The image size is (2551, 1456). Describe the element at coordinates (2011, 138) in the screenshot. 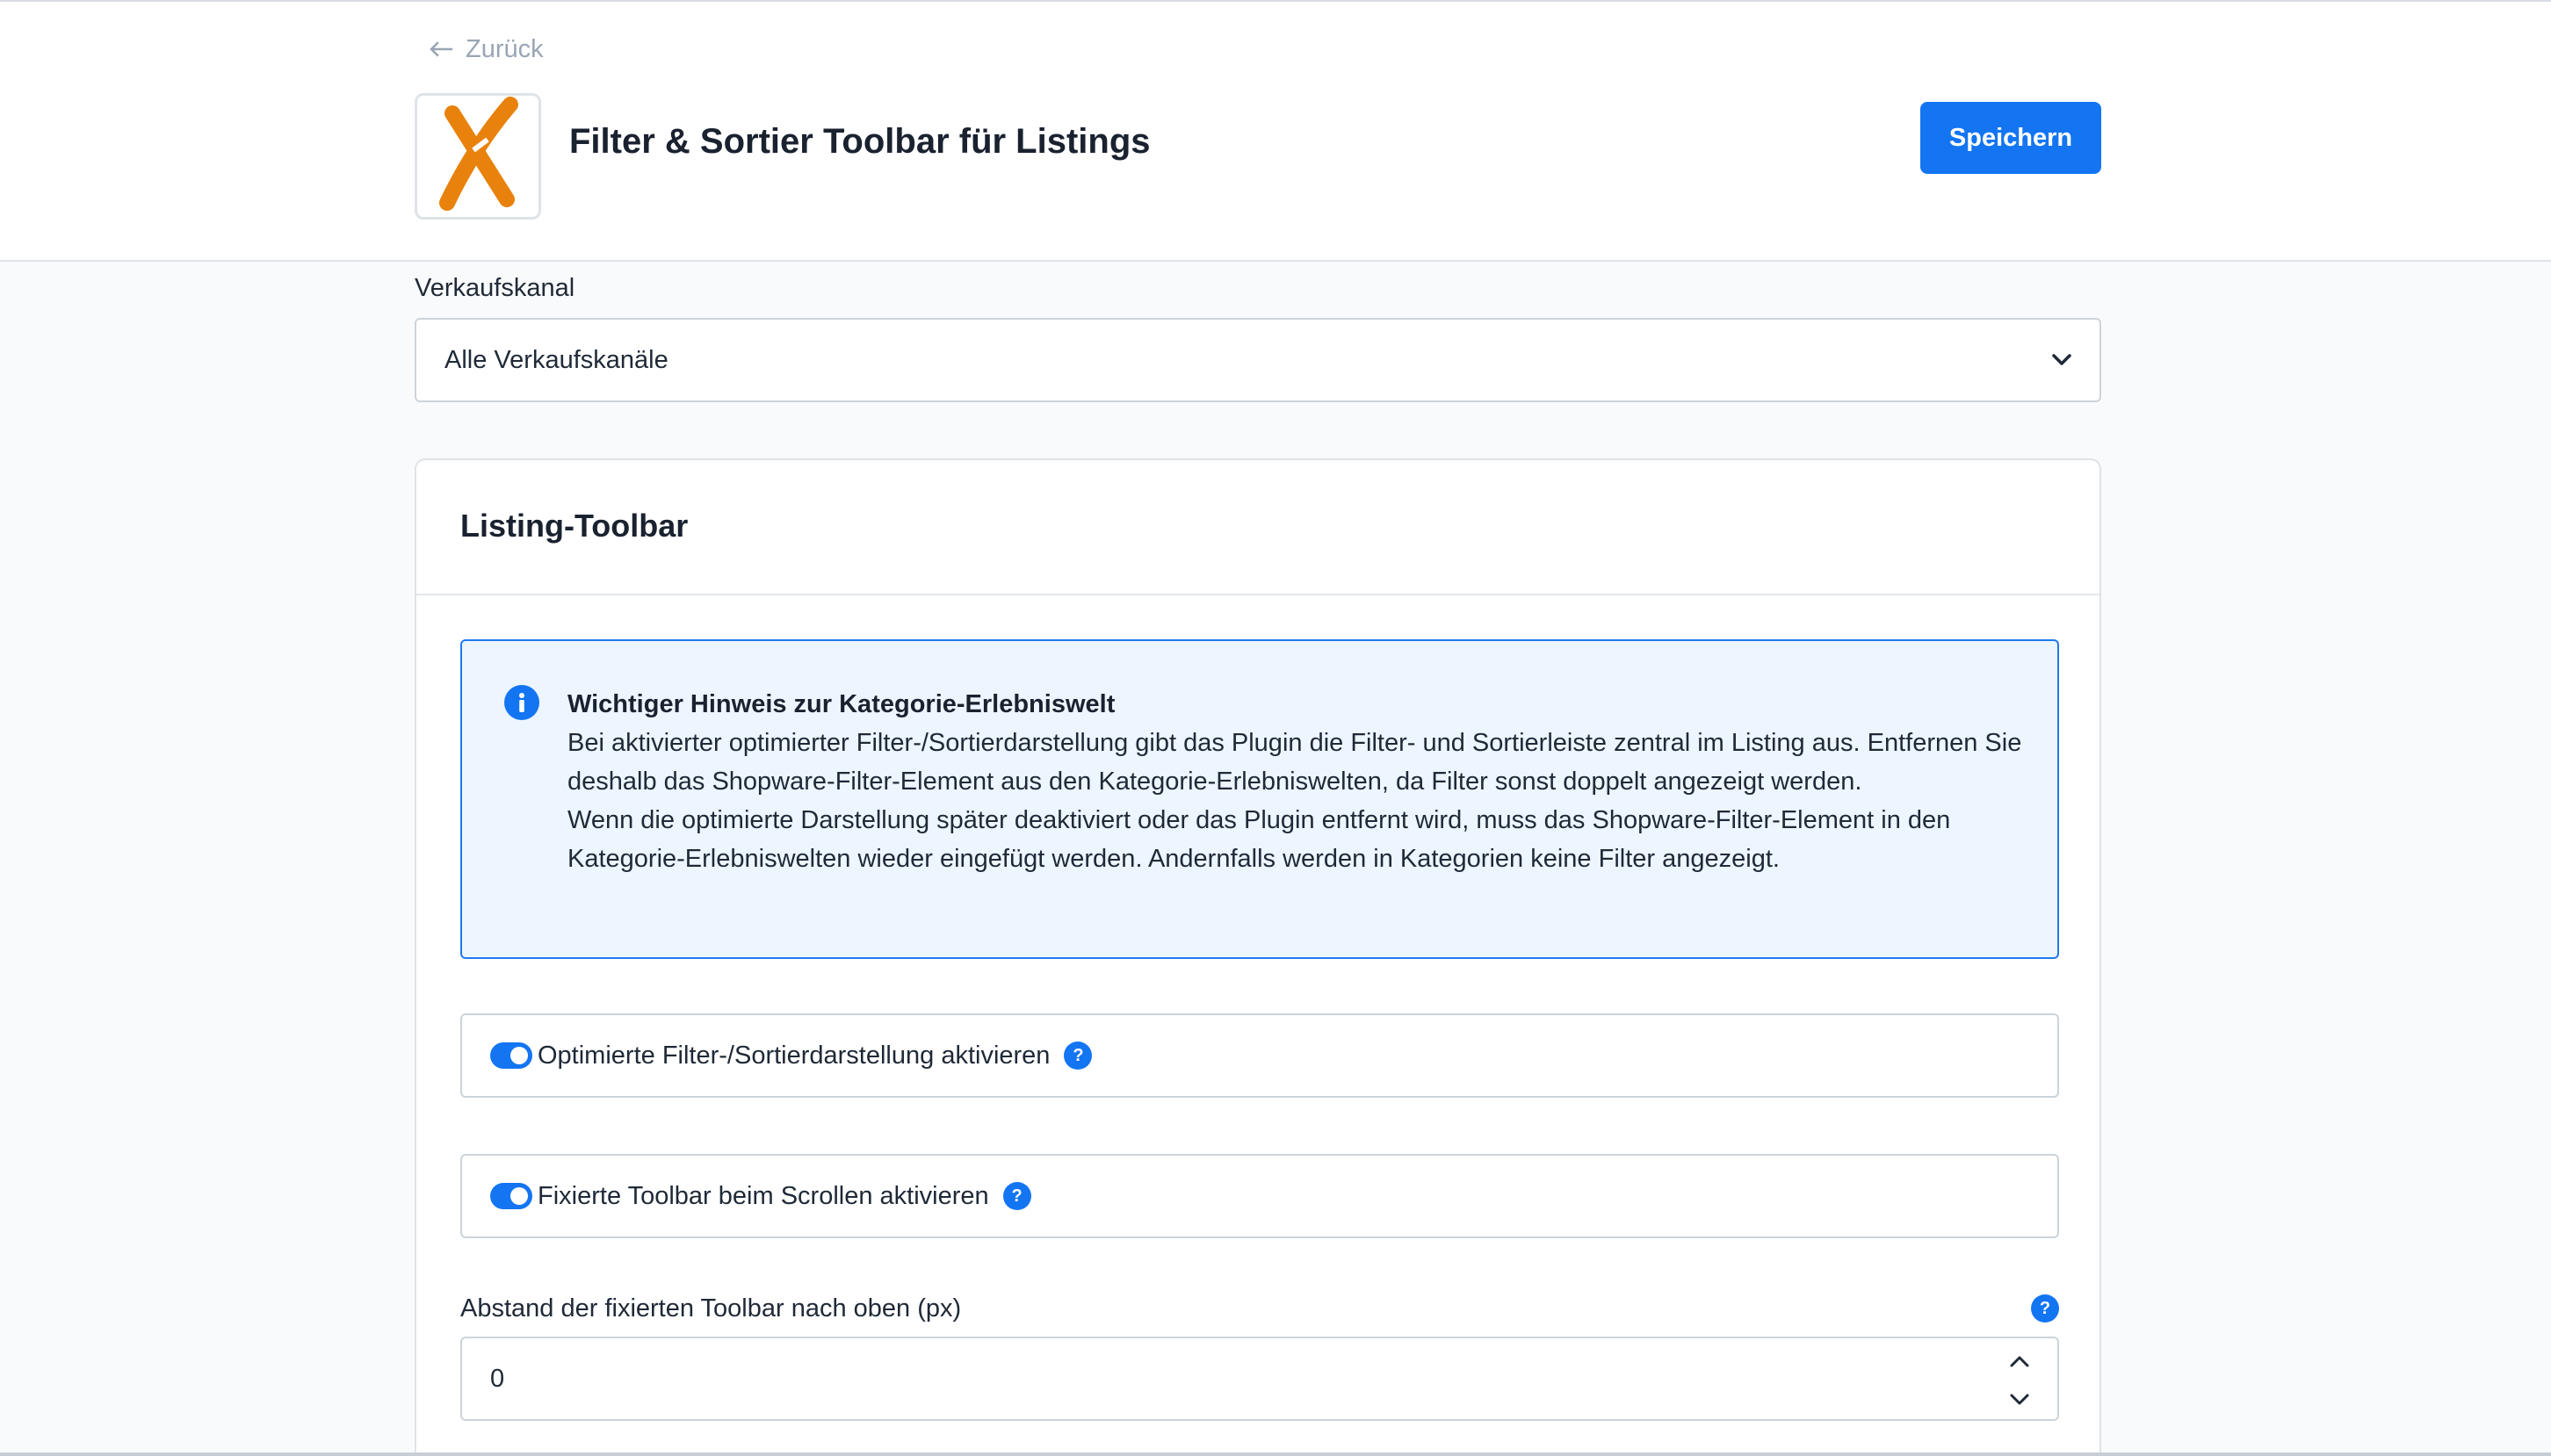

I see `save-button: Speichern` at that location.